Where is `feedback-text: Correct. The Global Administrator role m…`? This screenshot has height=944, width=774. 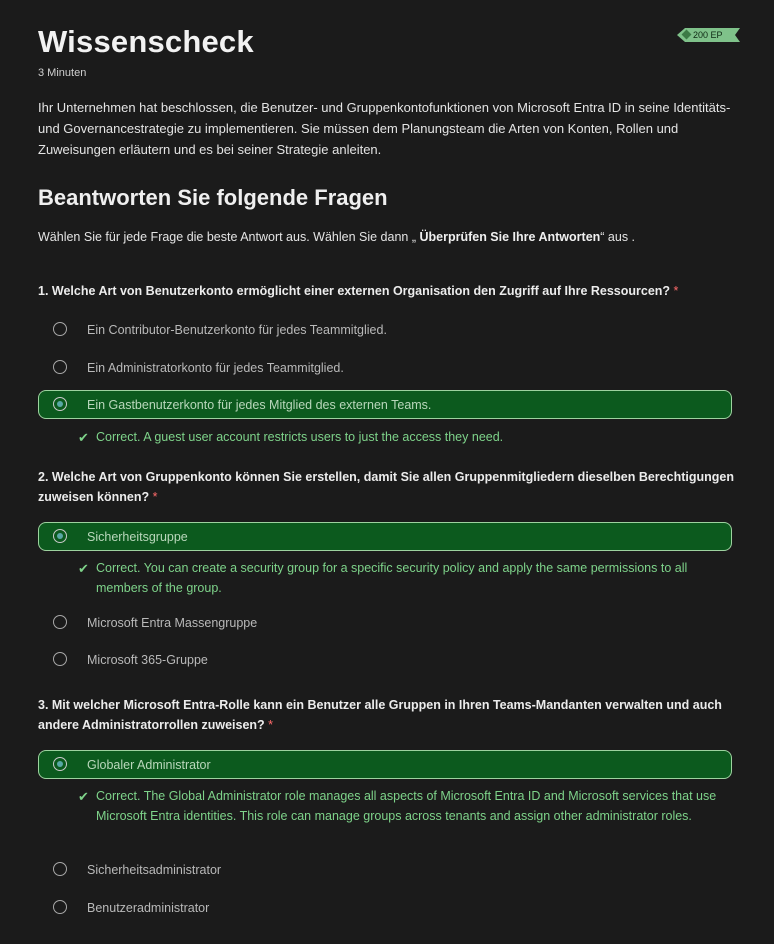 feedback-text: Correct. The Global Administrator role m… is located at coordinates (406, 806).